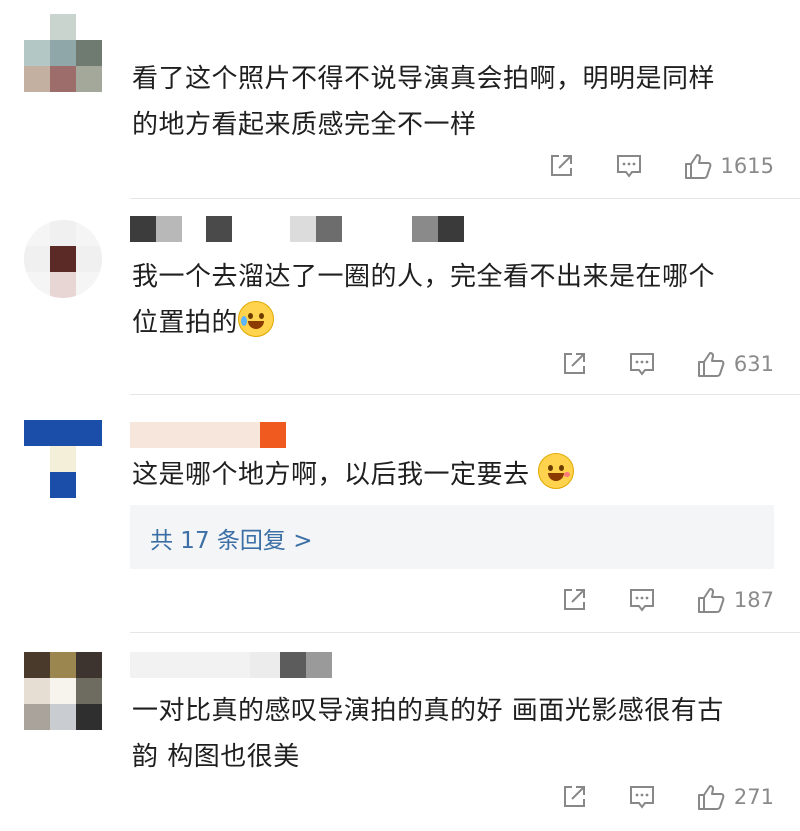 This screenshot has width=800, height=831. Describe the element at coordinates (753, 600) in the screenshot. I see `like-count: 187` at that location.